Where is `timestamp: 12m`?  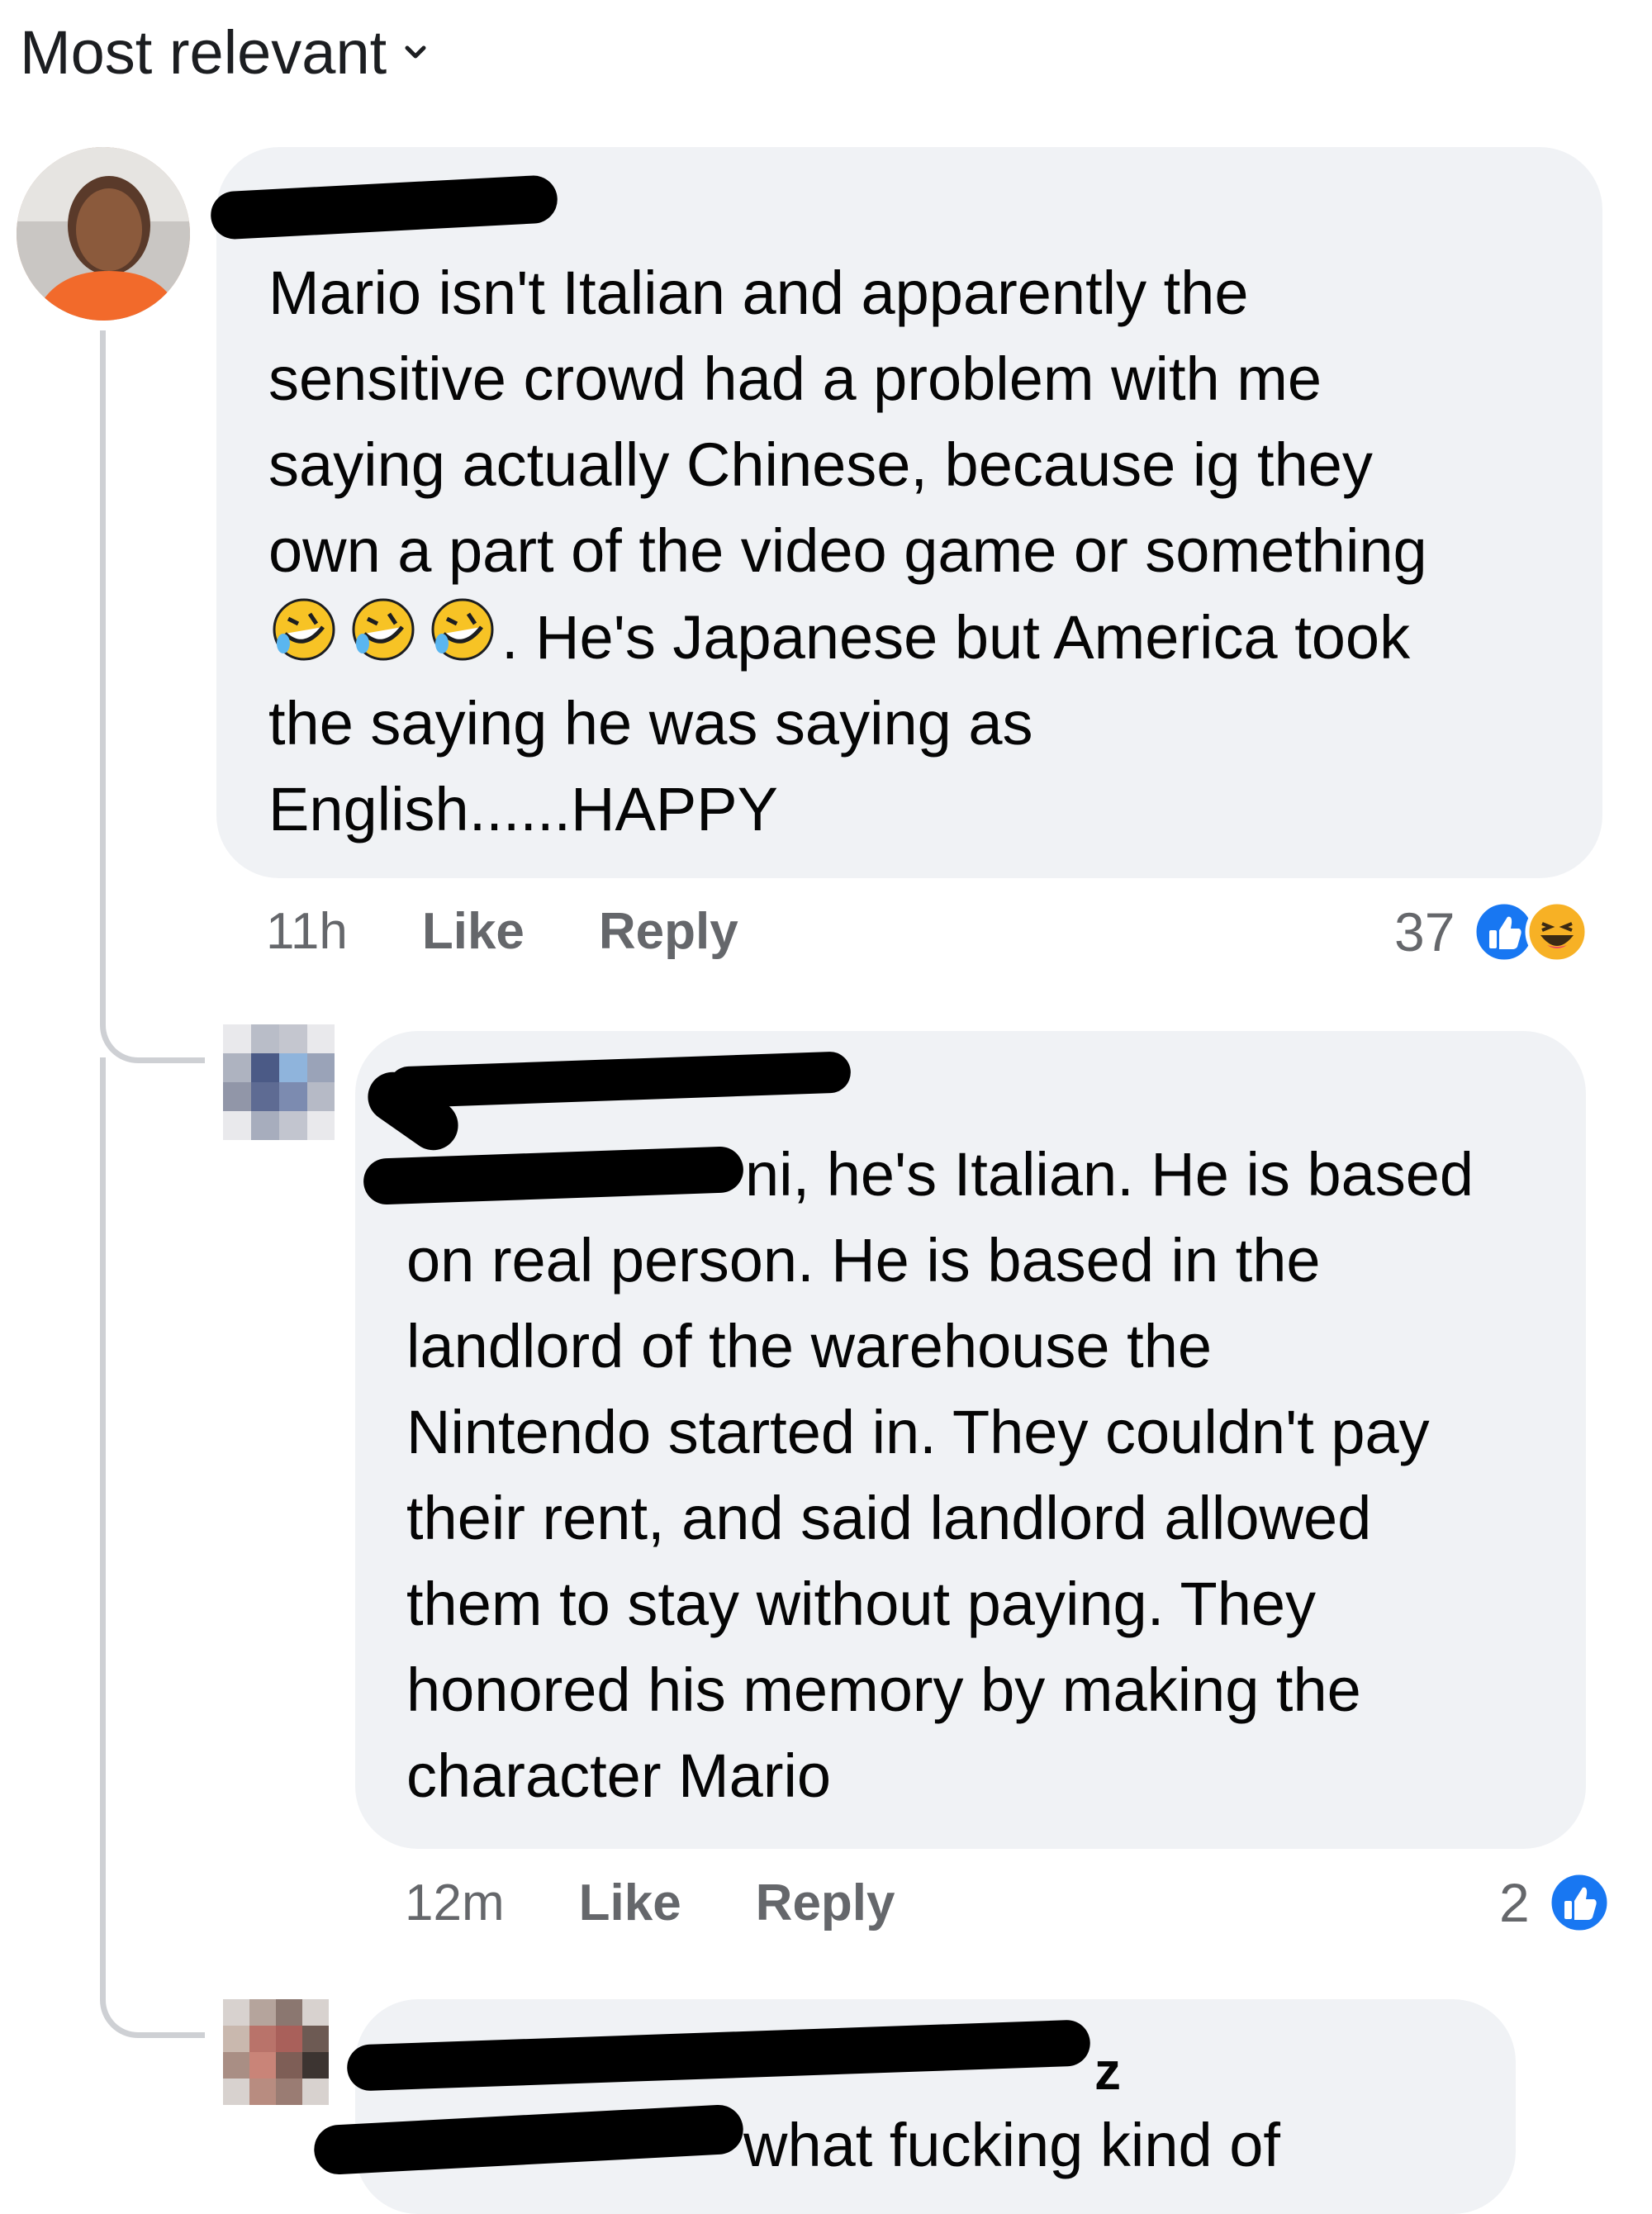 timestamp: 12m is located at coordinates (455, 1903).